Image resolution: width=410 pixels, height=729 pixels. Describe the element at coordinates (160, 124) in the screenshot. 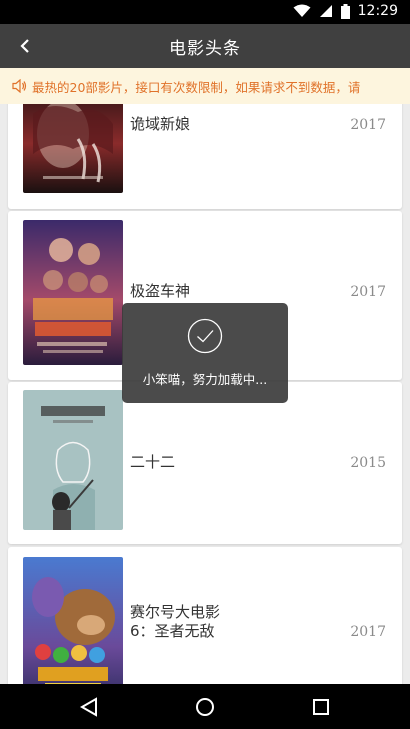

I see `movie-name: 诡域新娘` at that location.